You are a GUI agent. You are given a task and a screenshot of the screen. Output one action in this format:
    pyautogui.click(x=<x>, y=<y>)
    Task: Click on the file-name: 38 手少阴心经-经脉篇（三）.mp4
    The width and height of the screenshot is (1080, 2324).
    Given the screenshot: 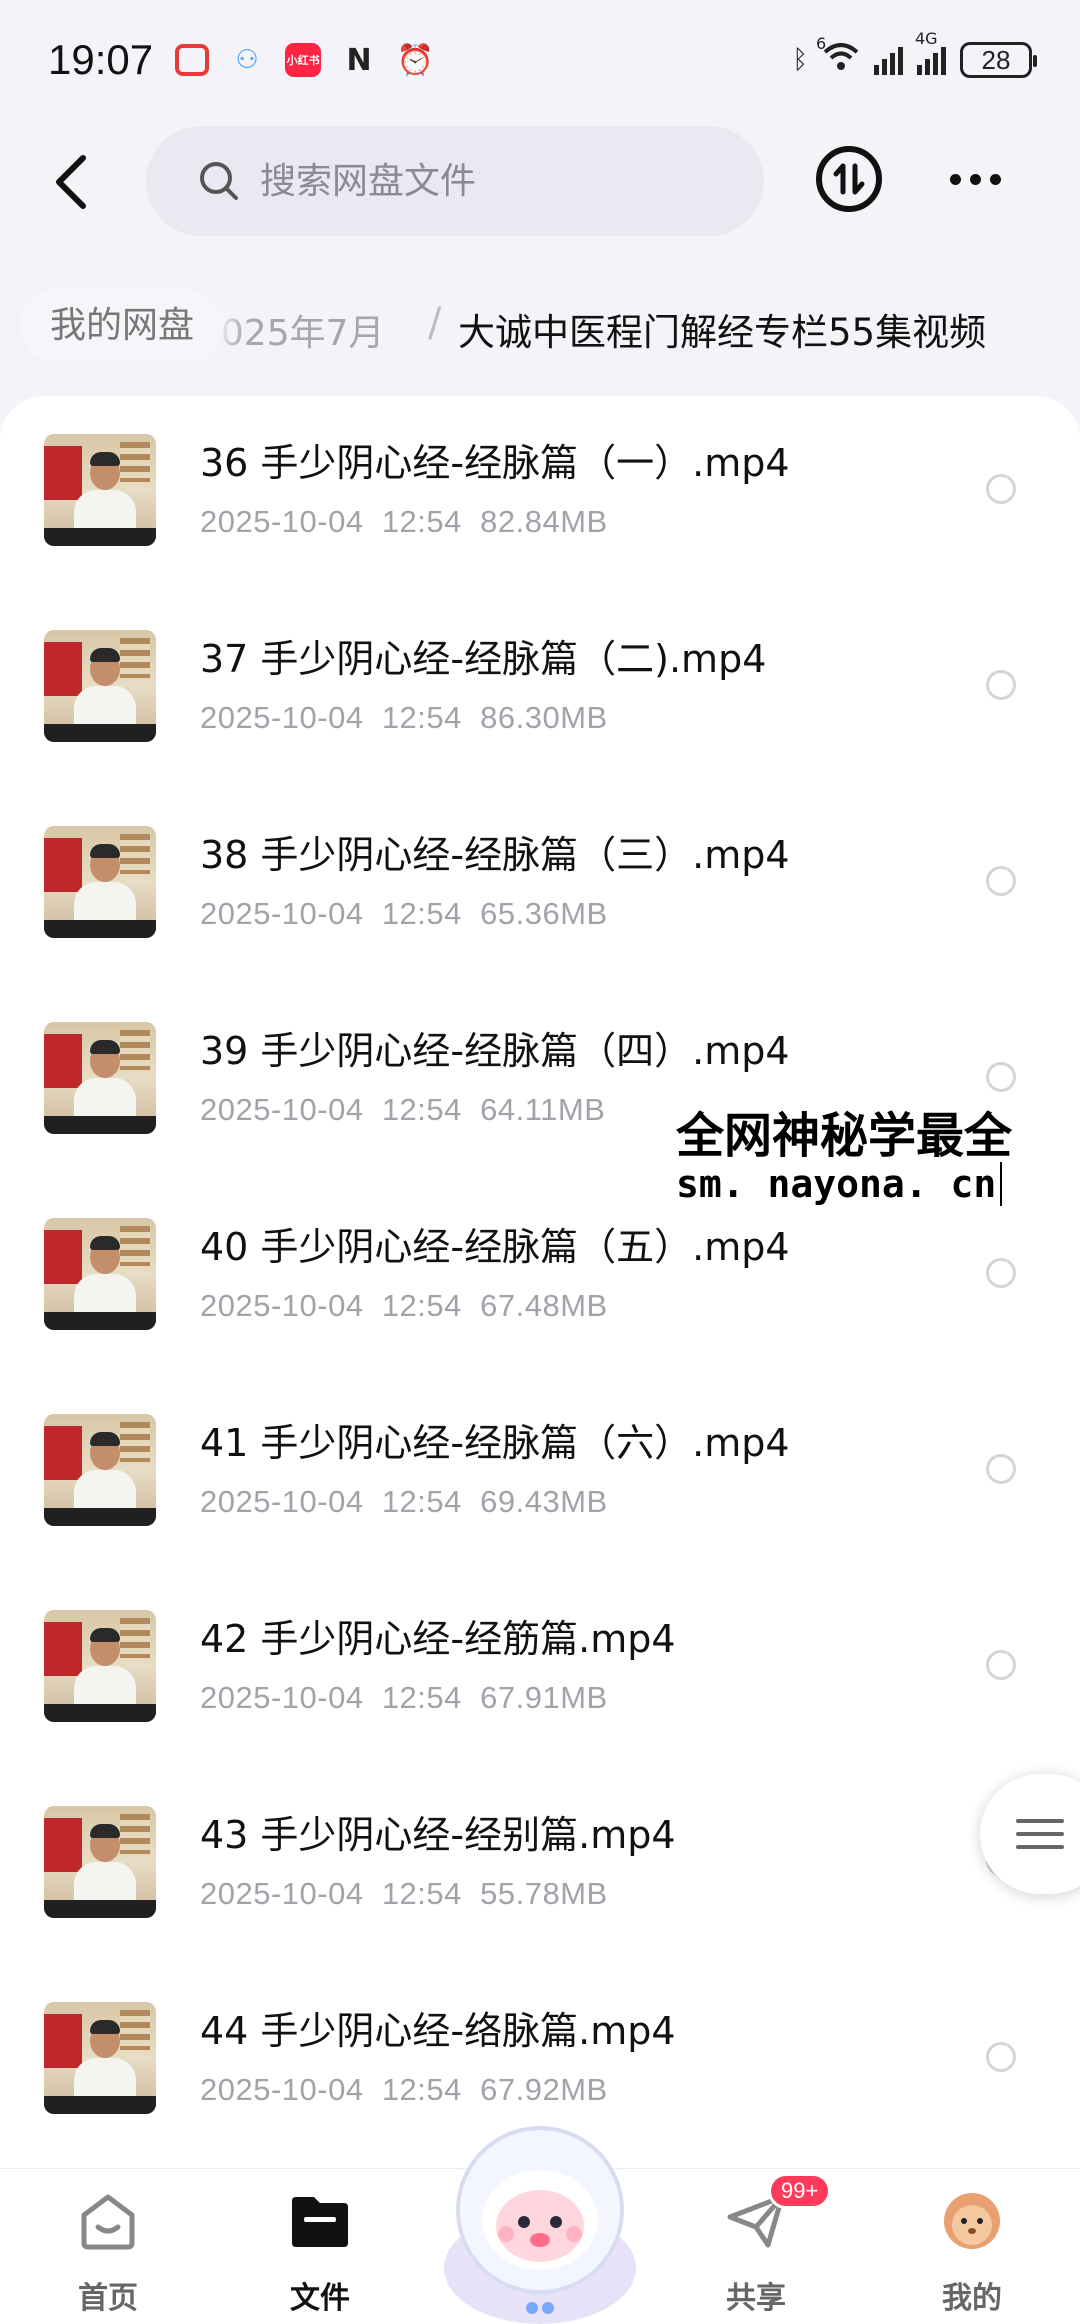 What is the action you would take?
    pyautogui.click(x=495, y=855)
    